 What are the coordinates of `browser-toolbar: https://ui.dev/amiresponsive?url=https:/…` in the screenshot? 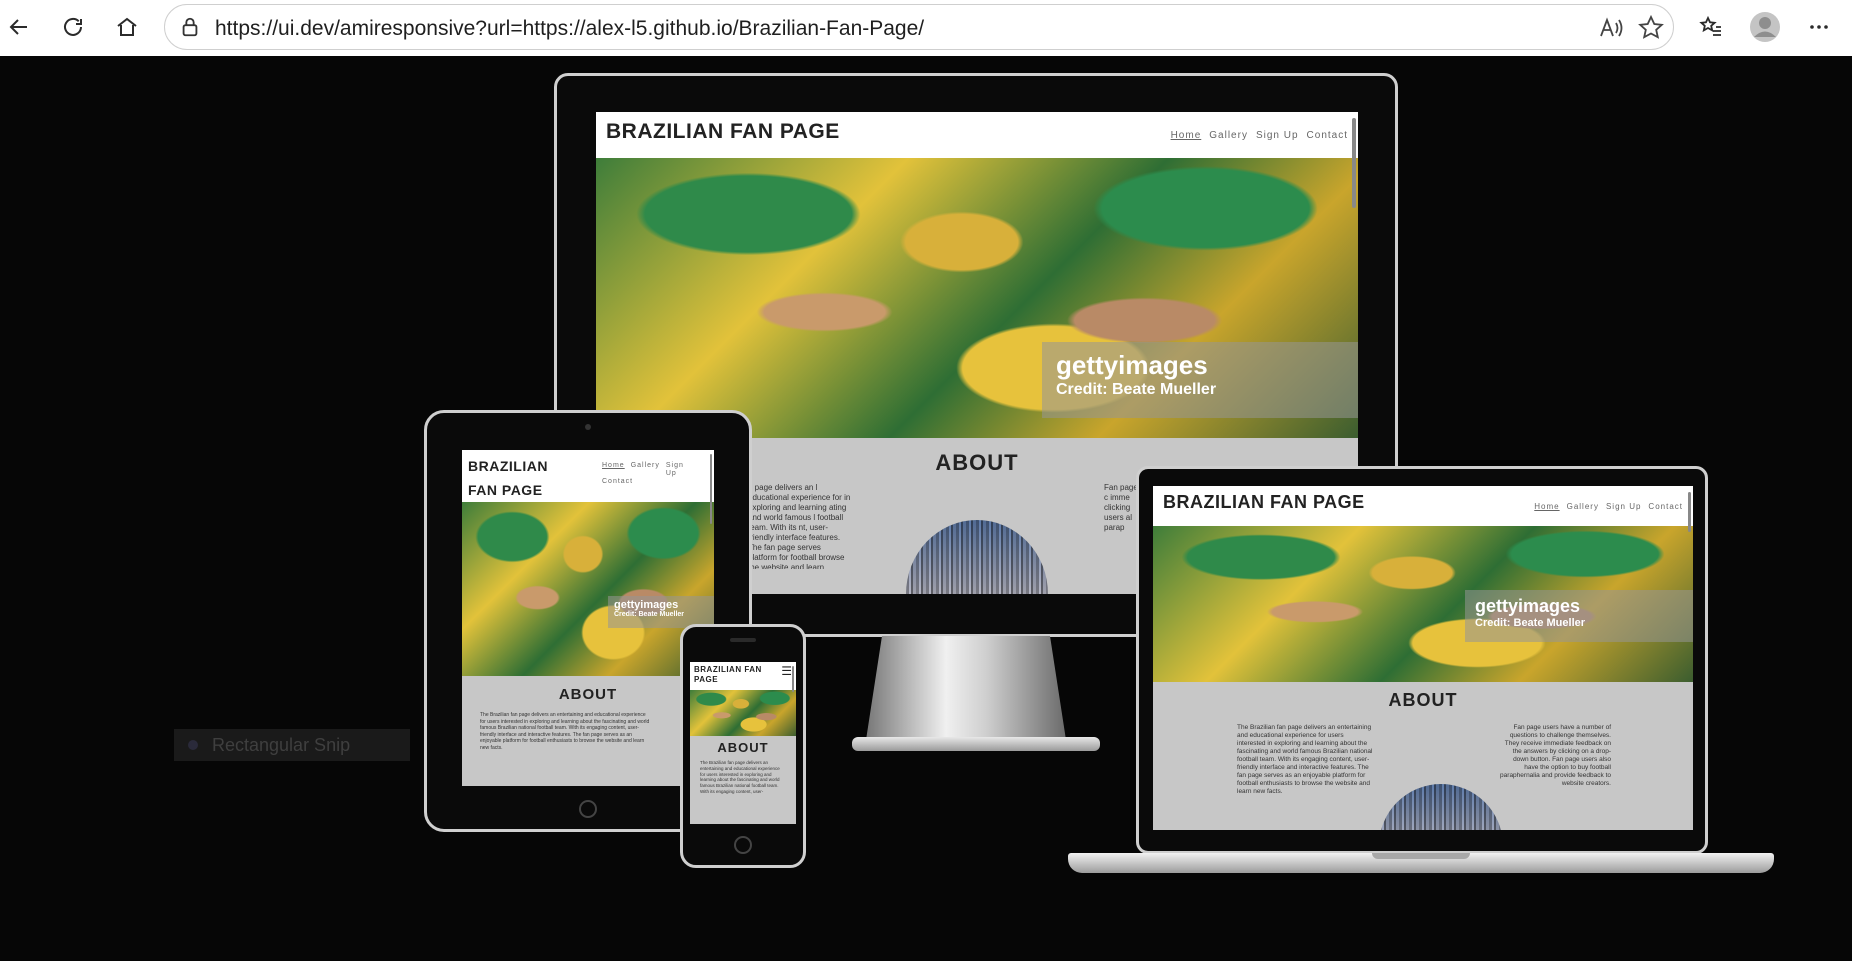 It's located at (926, 28).